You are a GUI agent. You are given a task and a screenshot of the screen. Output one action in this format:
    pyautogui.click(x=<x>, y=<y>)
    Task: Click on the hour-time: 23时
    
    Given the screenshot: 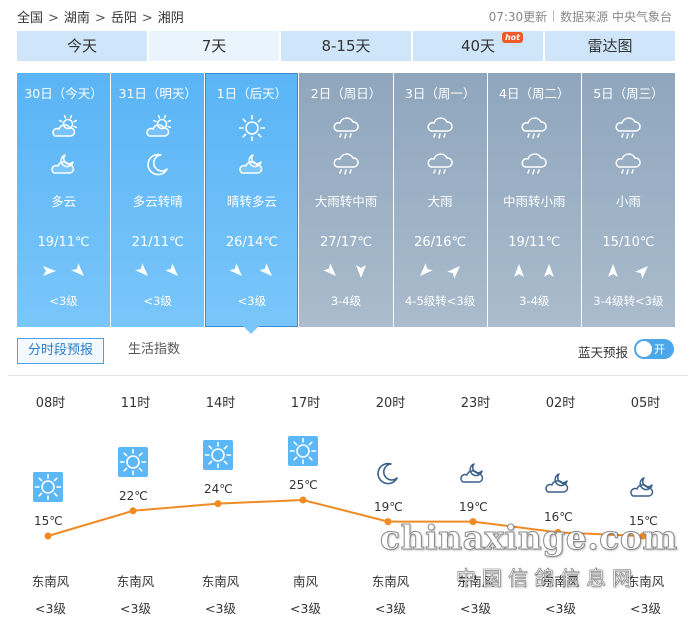 What is the action you would take?
    pyautogui.click(x=475, y=403)
    